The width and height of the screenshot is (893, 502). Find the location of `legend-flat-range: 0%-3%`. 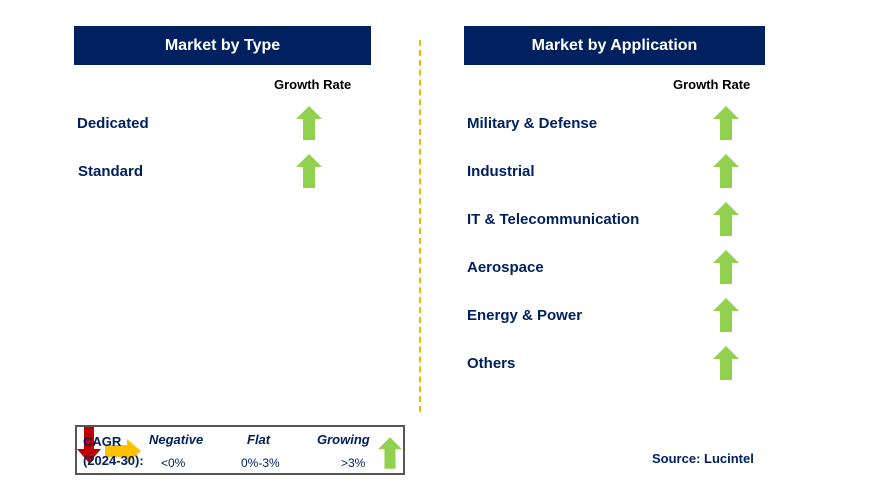

legend-flat-range: 0%-3% is located at coordinates (260, 463).